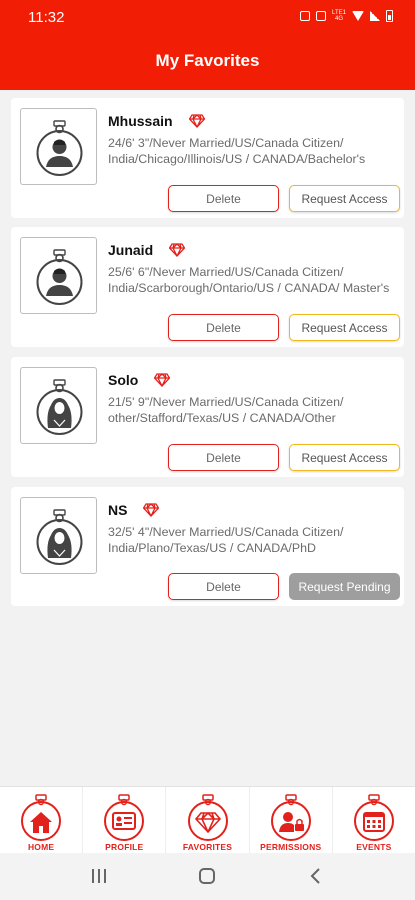 This screenshot has height=900, width=415. Describe the element at coordinates (291, 847) in the screenshot. I see `nav-label: PERMISSIONS` at that location.